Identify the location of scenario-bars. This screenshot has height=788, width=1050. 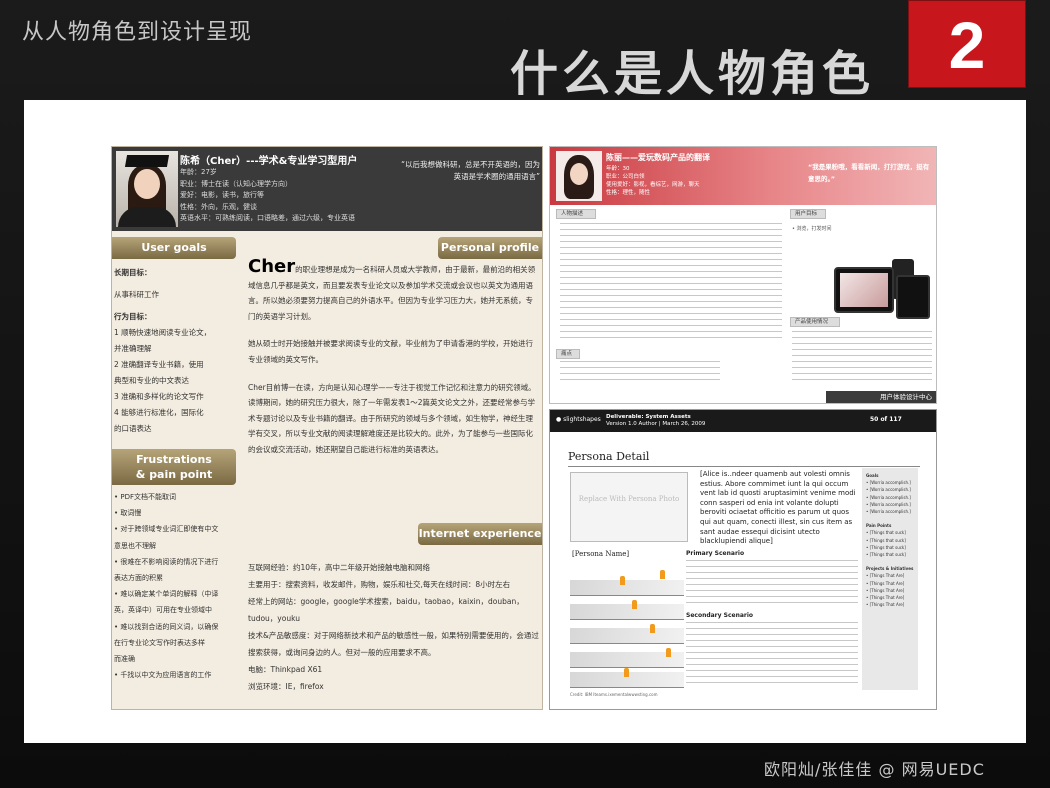
(627, 624).